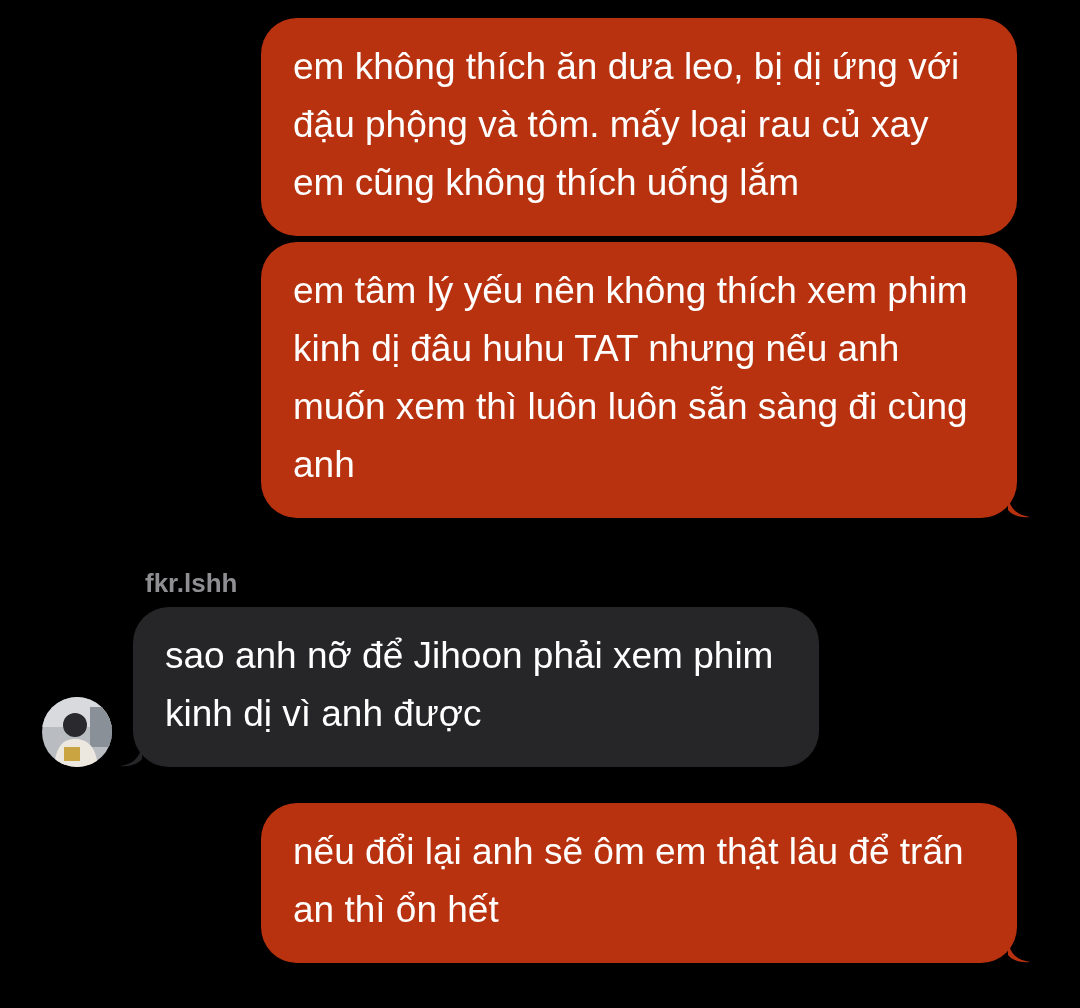  Describe the element at coordinates (192, 583) in the screenshot. I see `sender-name: fkr.lshh` at that location.